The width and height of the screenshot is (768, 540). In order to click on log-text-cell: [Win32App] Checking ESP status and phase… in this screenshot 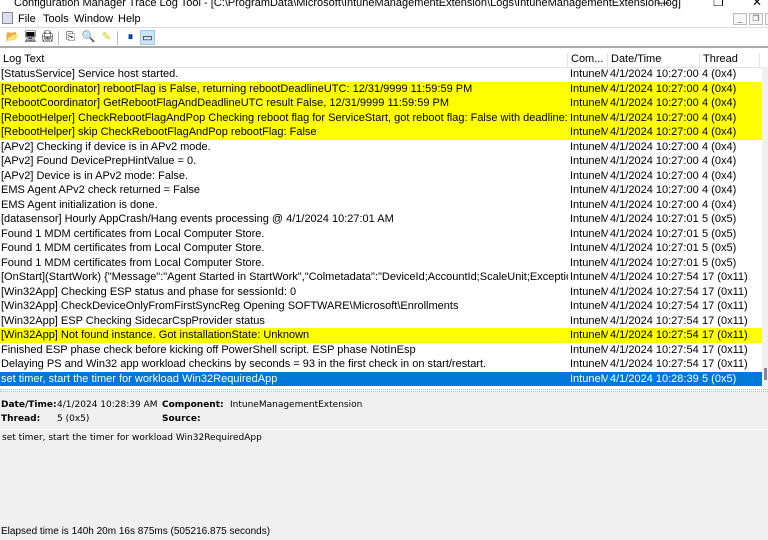, I will do `click(149, 291)`.